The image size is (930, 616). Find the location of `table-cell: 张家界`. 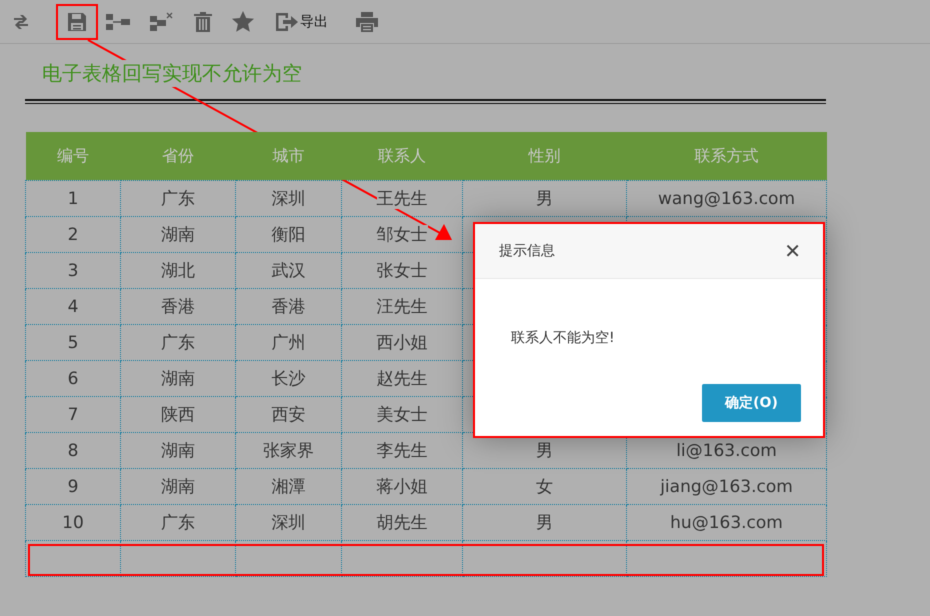

table-cell: 张家界 is located at coordinates (288, 451).